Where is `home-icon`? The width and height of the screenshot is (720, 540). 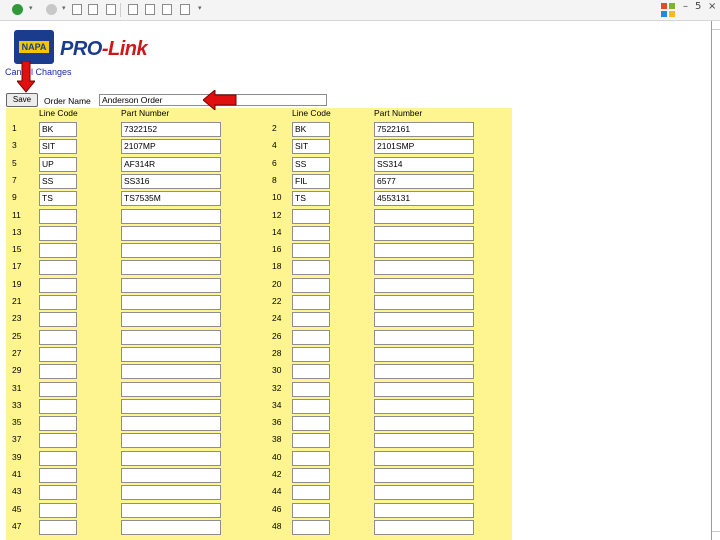 home-icon is located at coordinates (111, 9).